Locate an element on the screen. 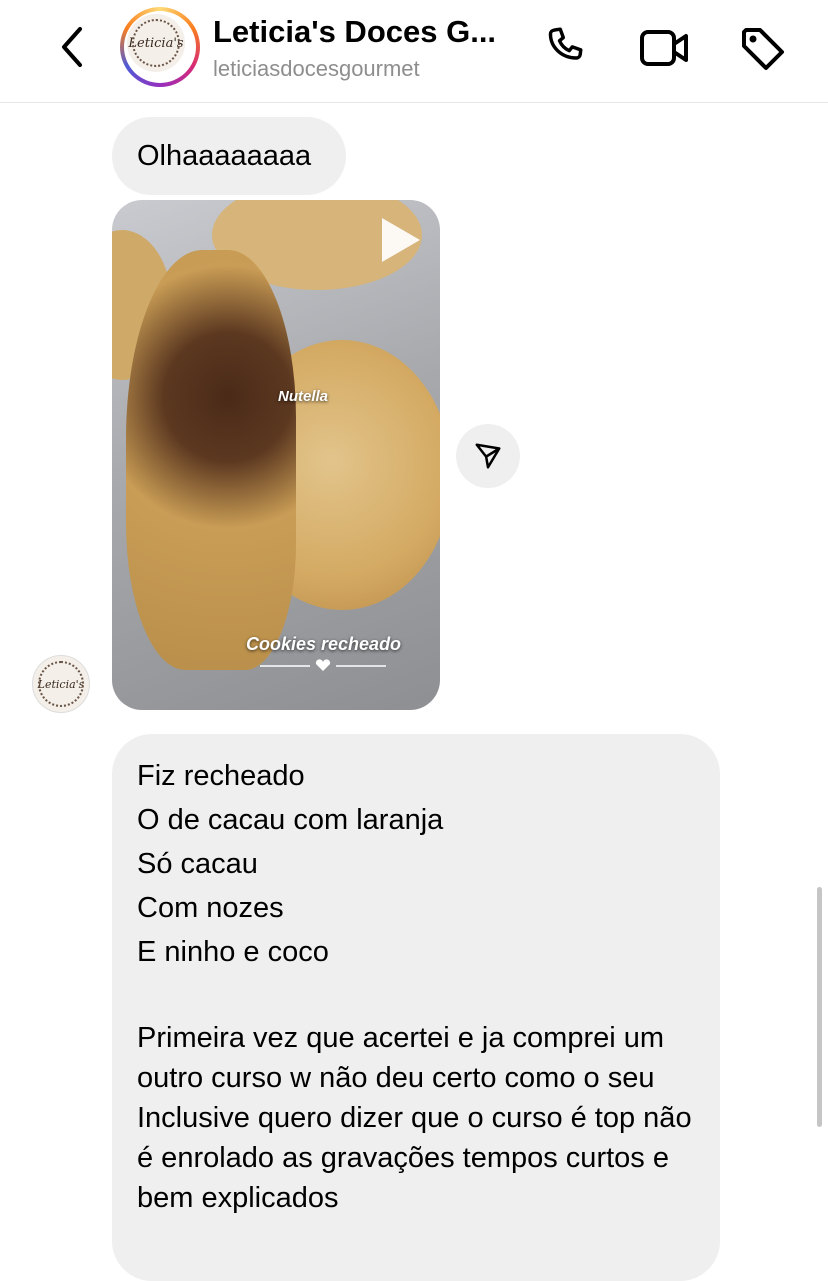 The height and width of the screenshot is (1281, 828). send-icon is located at coordinates (488, 456).